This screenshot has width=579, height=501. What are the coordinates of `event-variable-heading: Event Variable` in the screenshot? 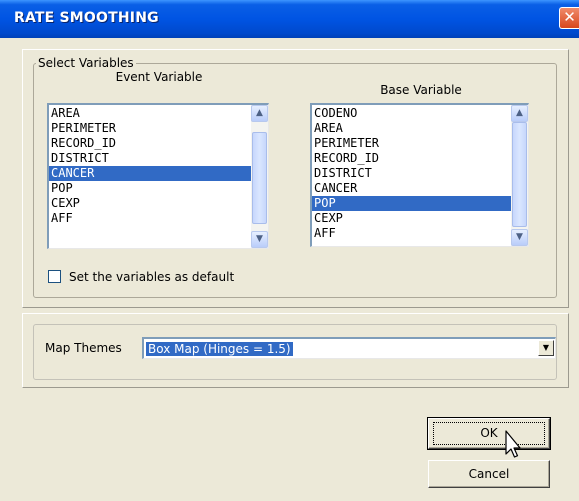 It's located at (159, 77).